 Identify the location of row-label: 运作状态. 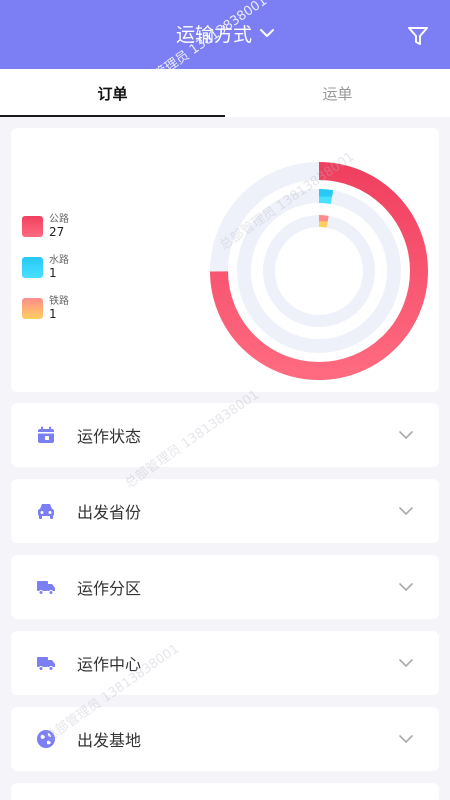
(109, 436).